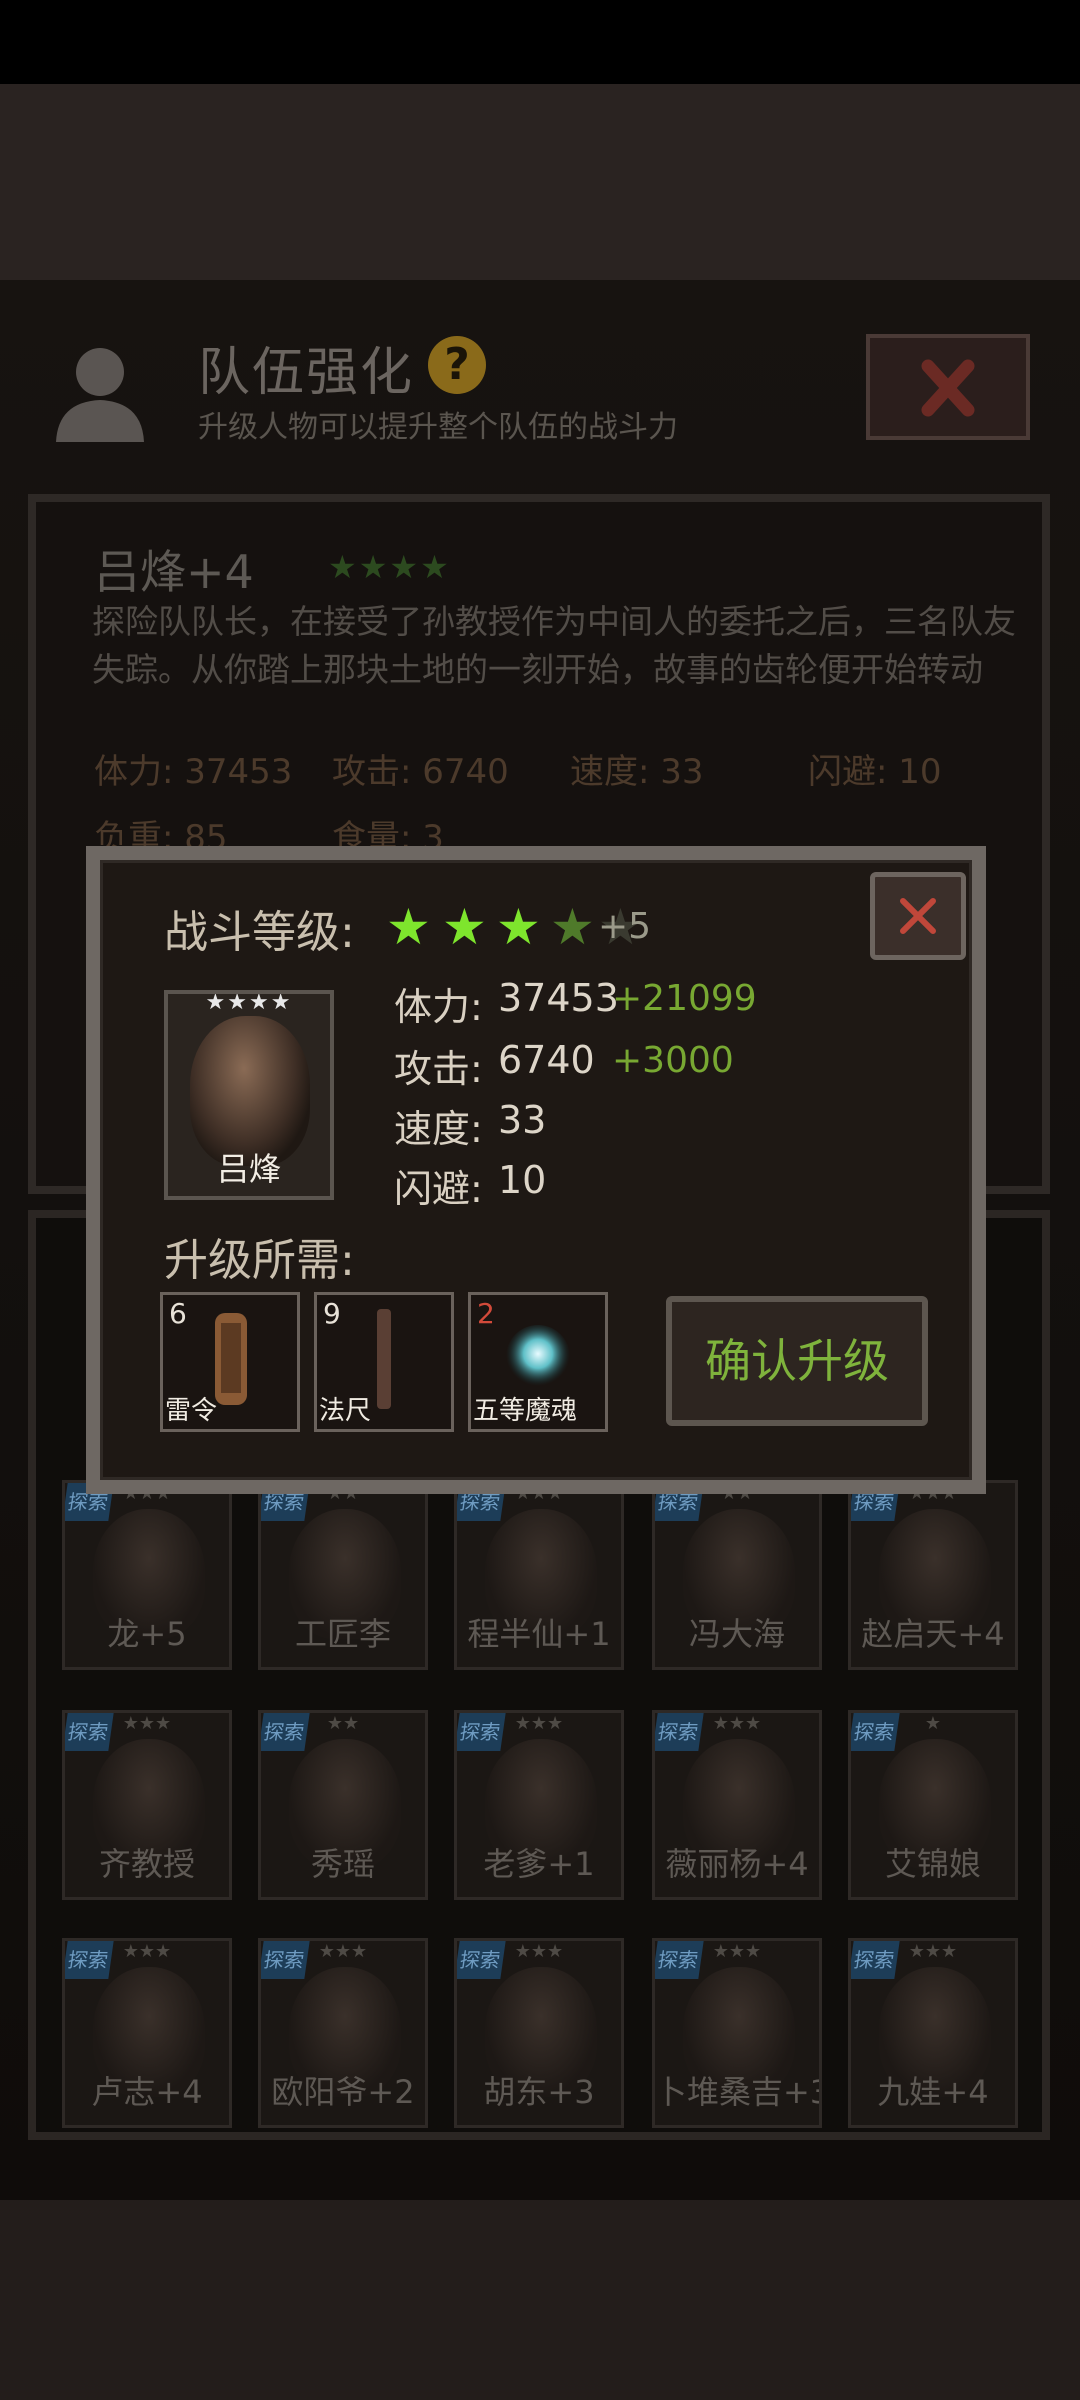 This screenshot has height=2400, width=1080. Describe the element at coordinates (147, 1575) in the screenshot. I see `roster-hero-card: 探索★★★龙+5` at that location.